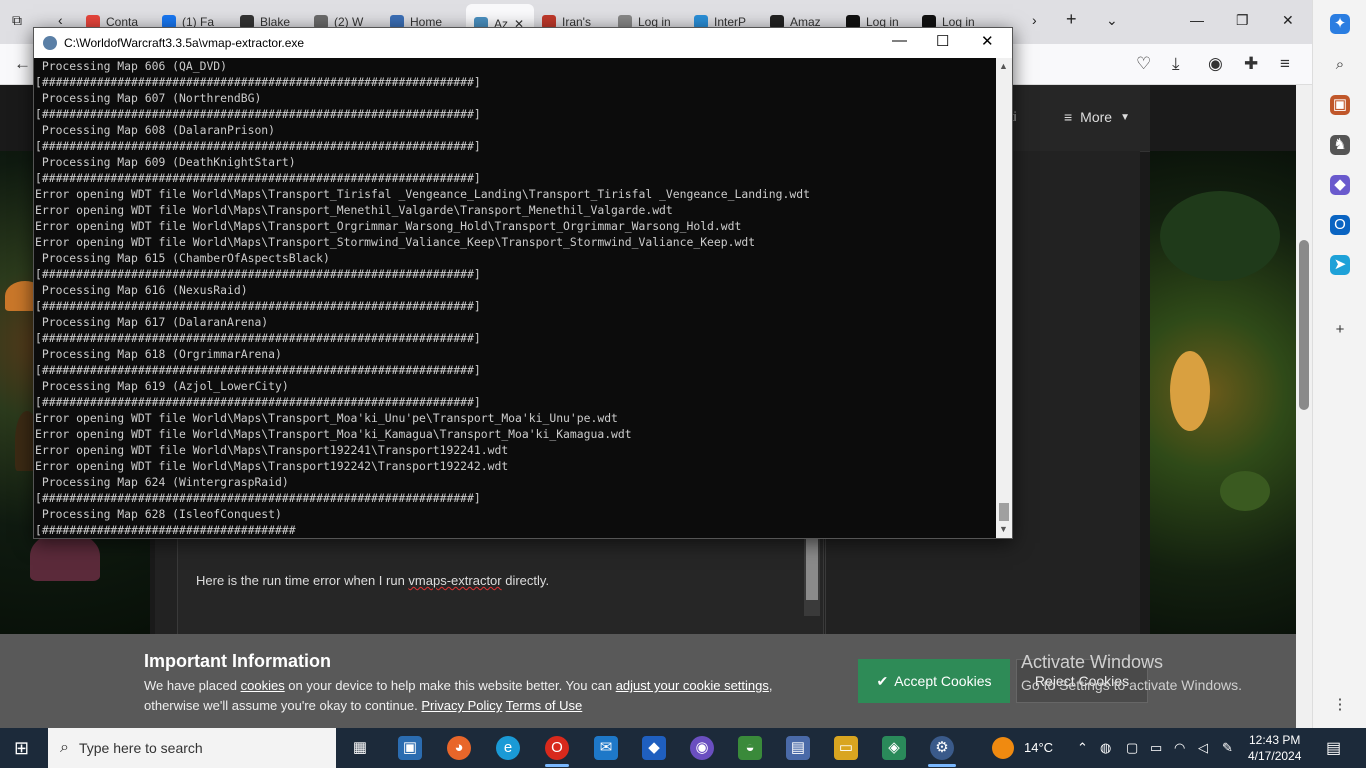  I want to click on page-scrollbar-thumb, so click(1304, 325).